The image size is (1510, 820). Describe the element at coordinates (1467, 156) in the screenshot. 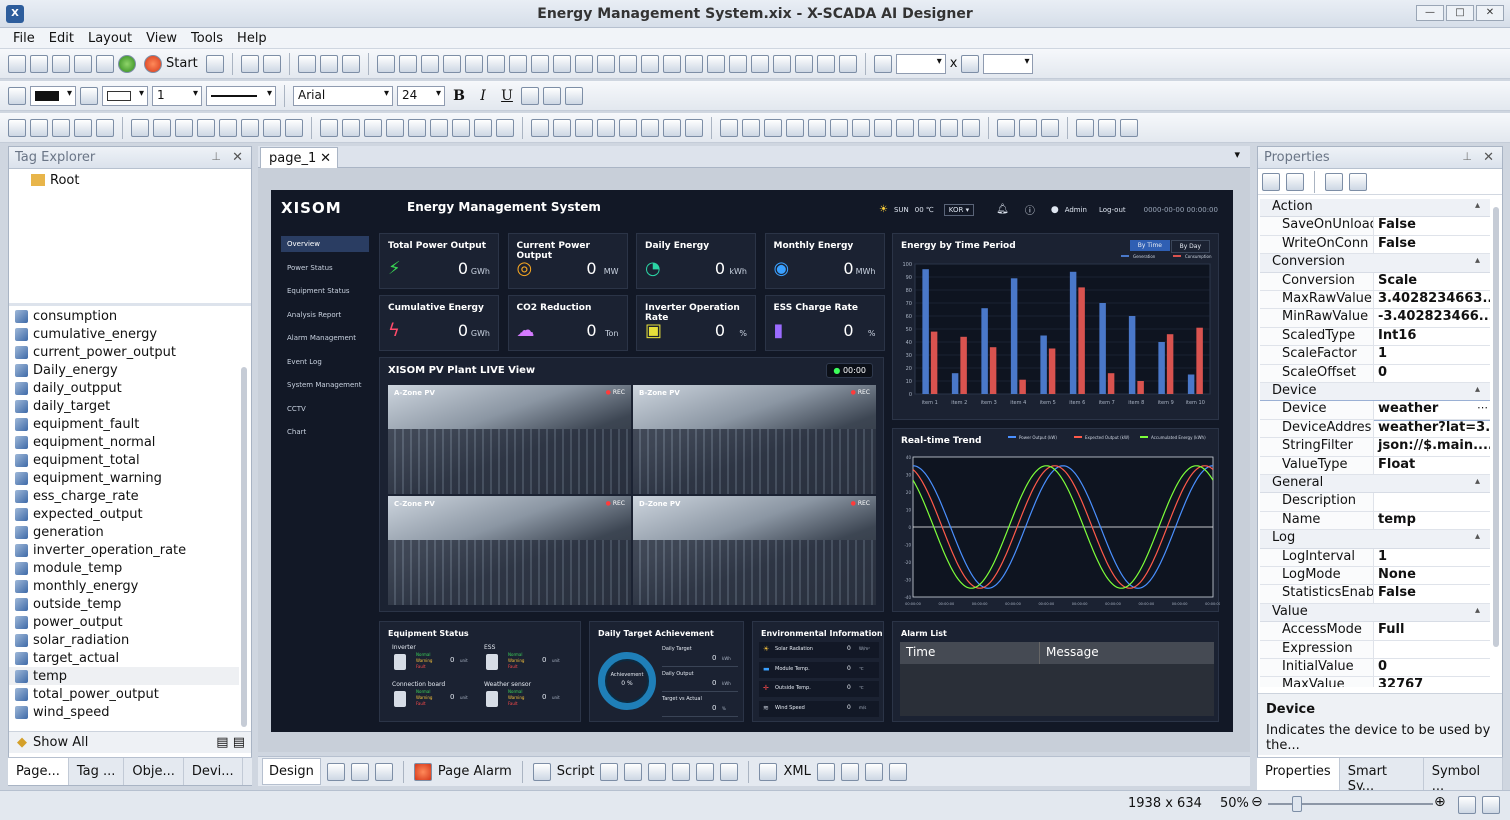

I see `pin-icon: ⊥` at that location.